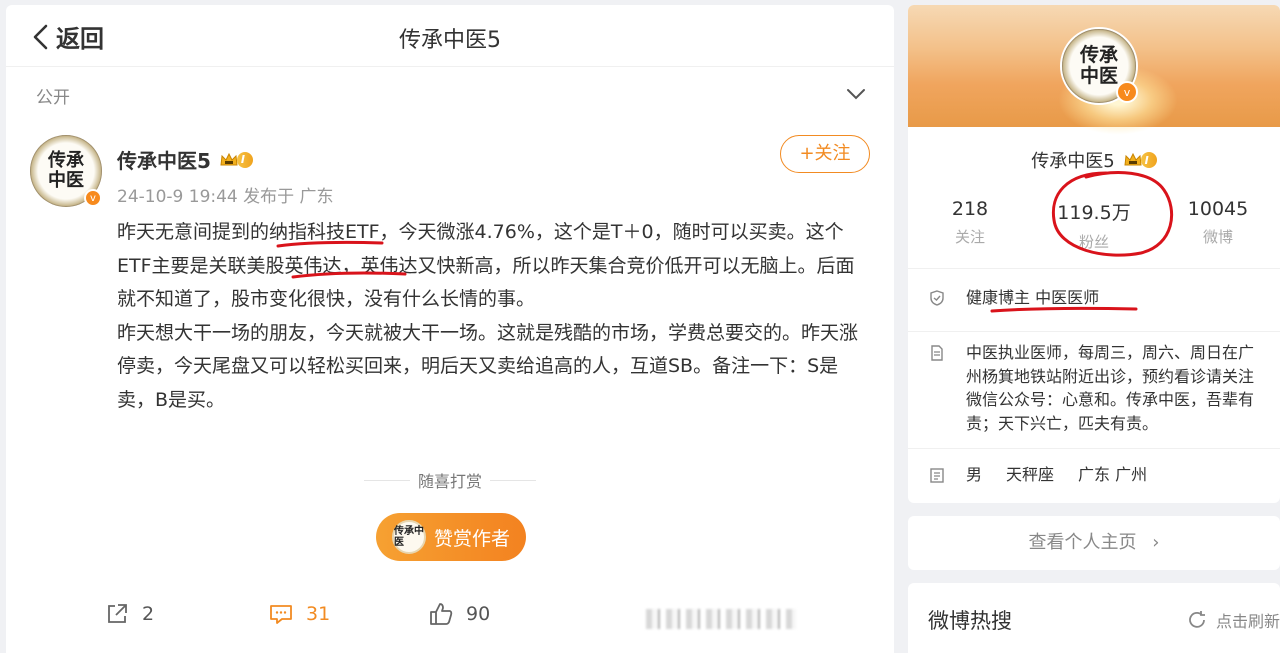  What do you see at coordinates (225, 197) in the screenshot?
I see `post-meta: 24-10-9 19:44 发布于 广东` at bounding box center [225, 197].